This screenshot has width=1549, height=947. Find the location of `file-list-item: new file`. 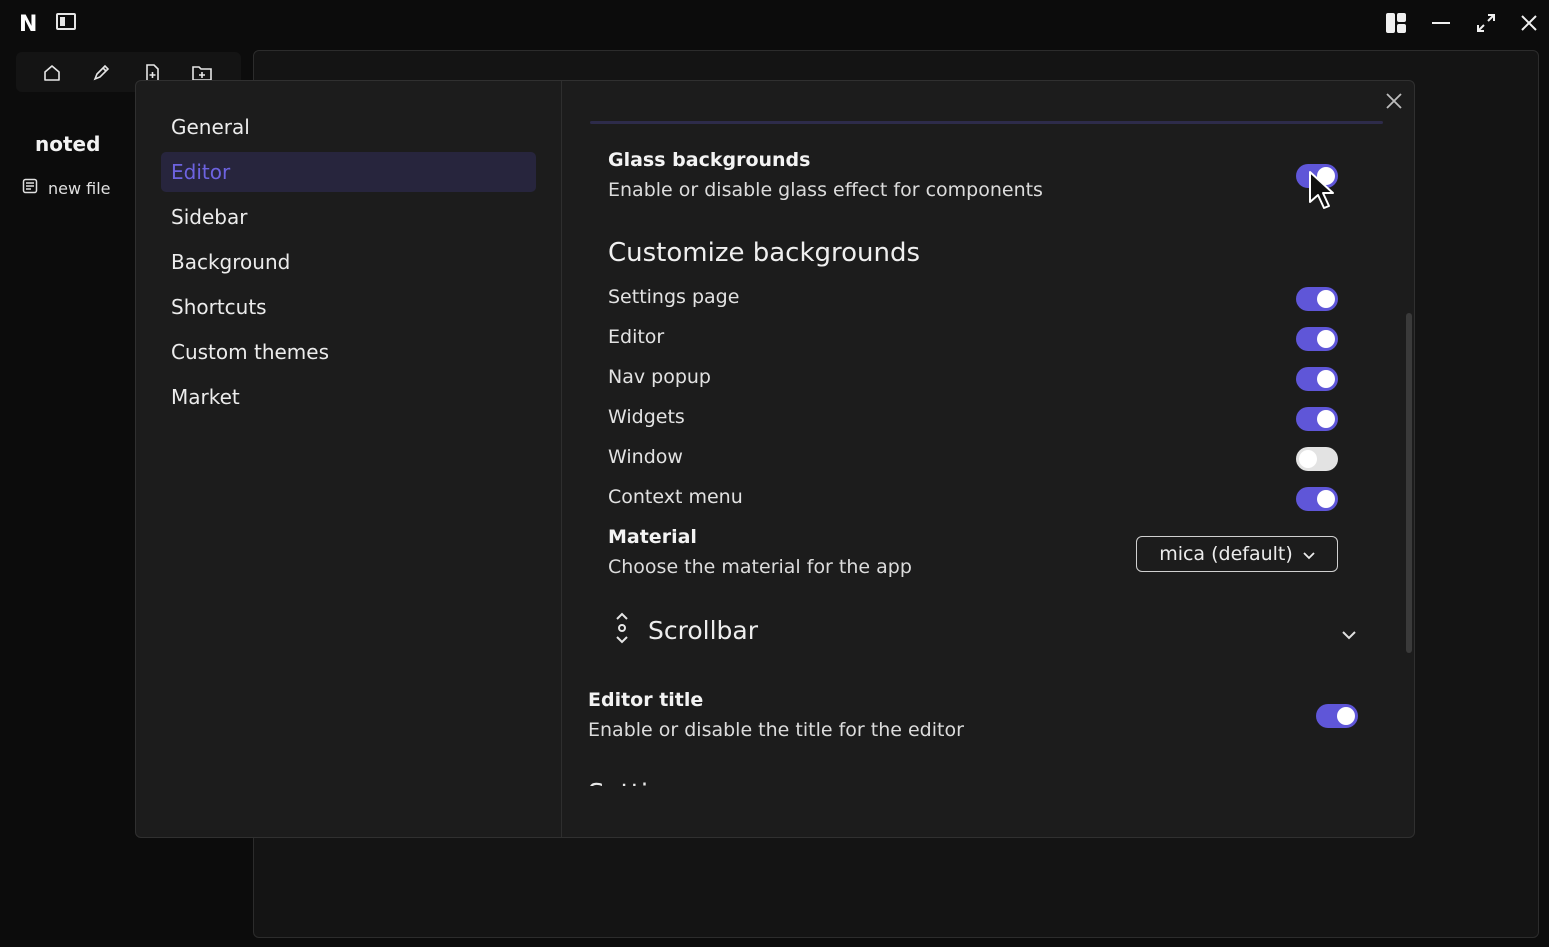

file-list-item: new file is located at coordinates (66, 188).